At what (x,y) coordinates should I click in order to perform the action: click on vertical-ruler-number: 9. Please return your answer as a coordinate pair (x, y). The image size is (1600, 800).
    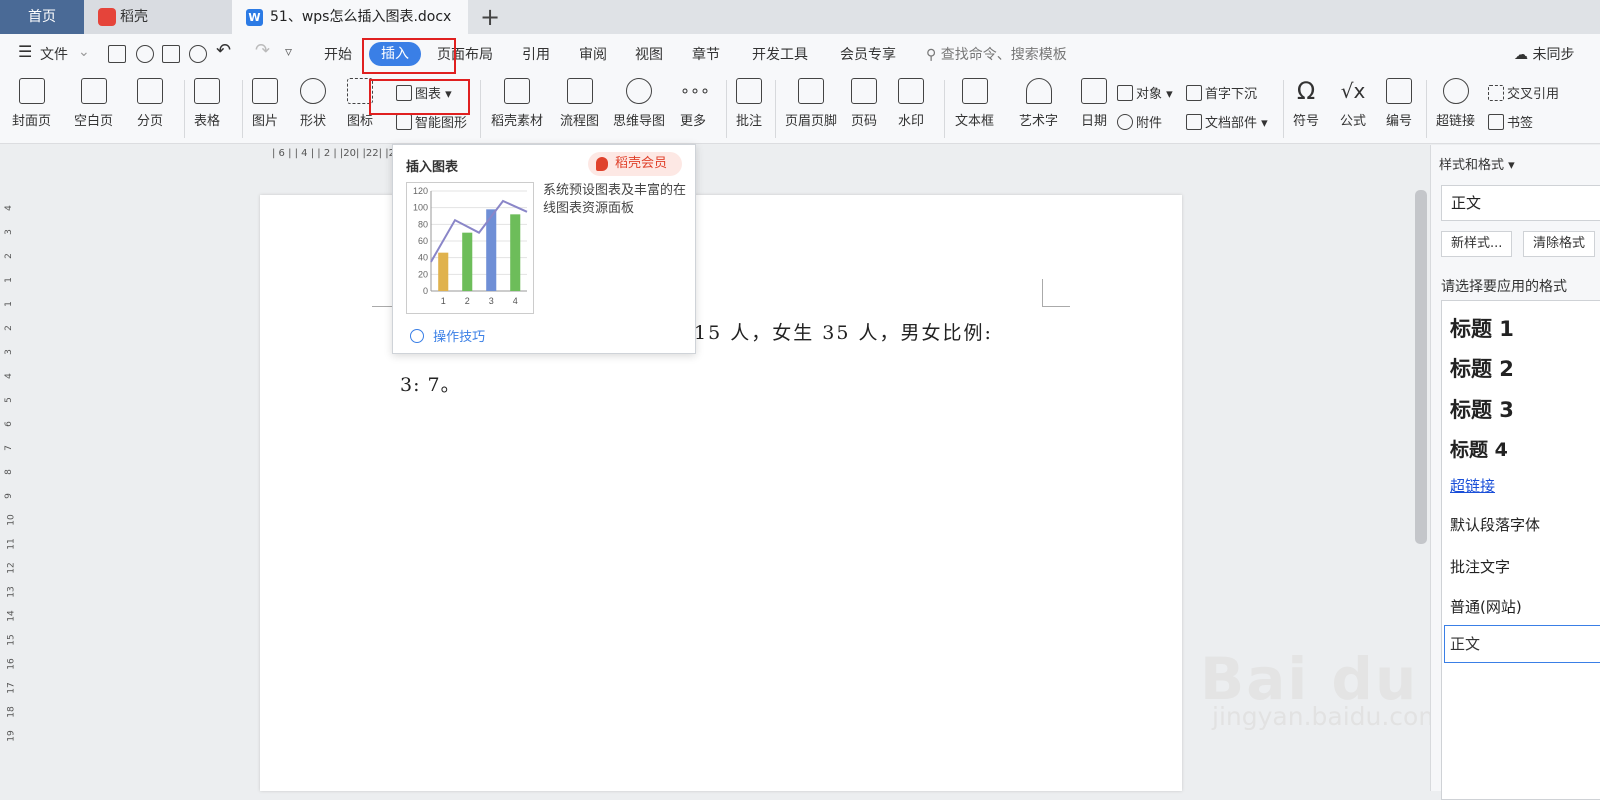
    Looking at the image, I should click on (8, 496).